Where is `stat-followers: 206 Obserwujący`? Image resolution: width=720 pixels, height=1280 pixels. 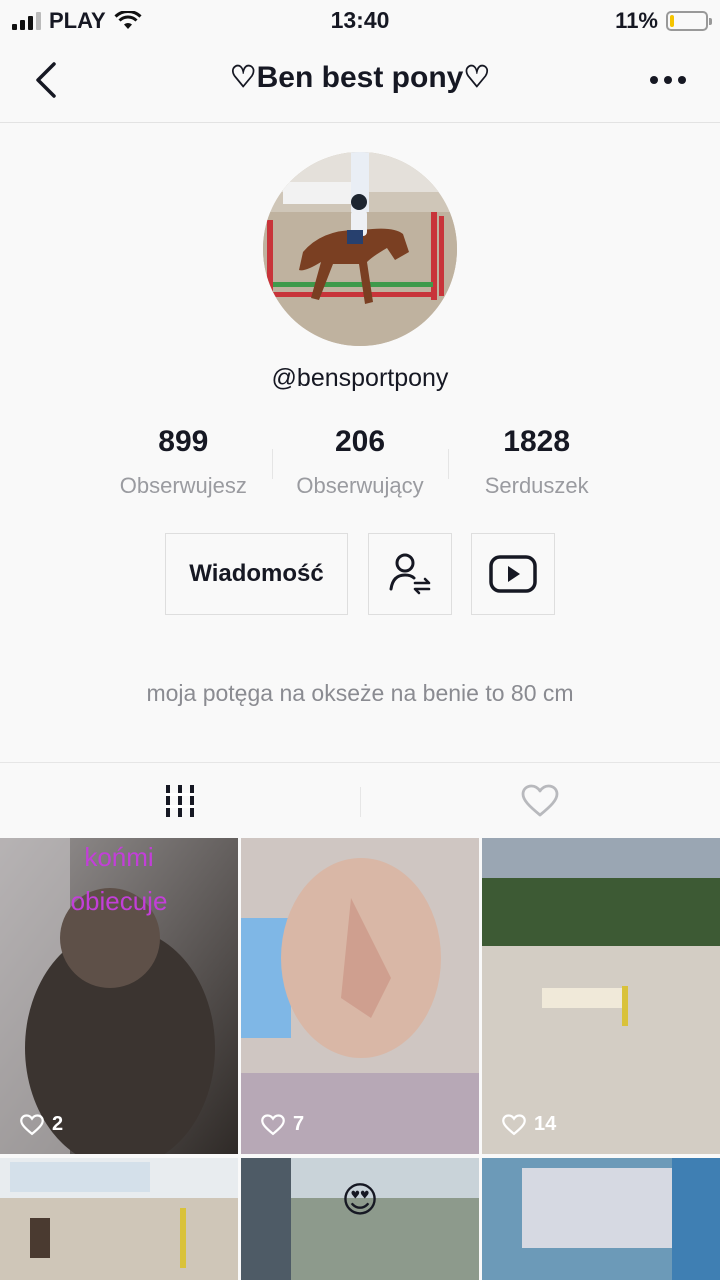
stat-followers: 206 Obserwujący is located at coordinates (360, 462).